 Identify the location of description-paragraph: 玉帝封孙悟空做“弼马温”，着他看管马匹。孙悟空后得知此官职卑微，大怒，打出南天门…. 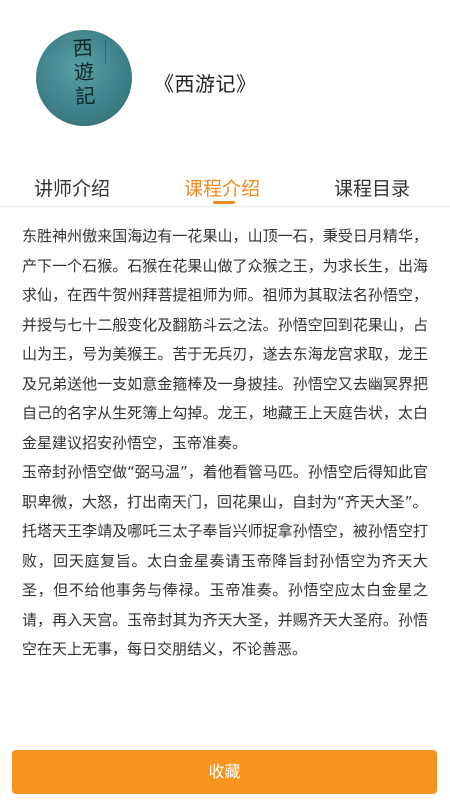
(225, 487).